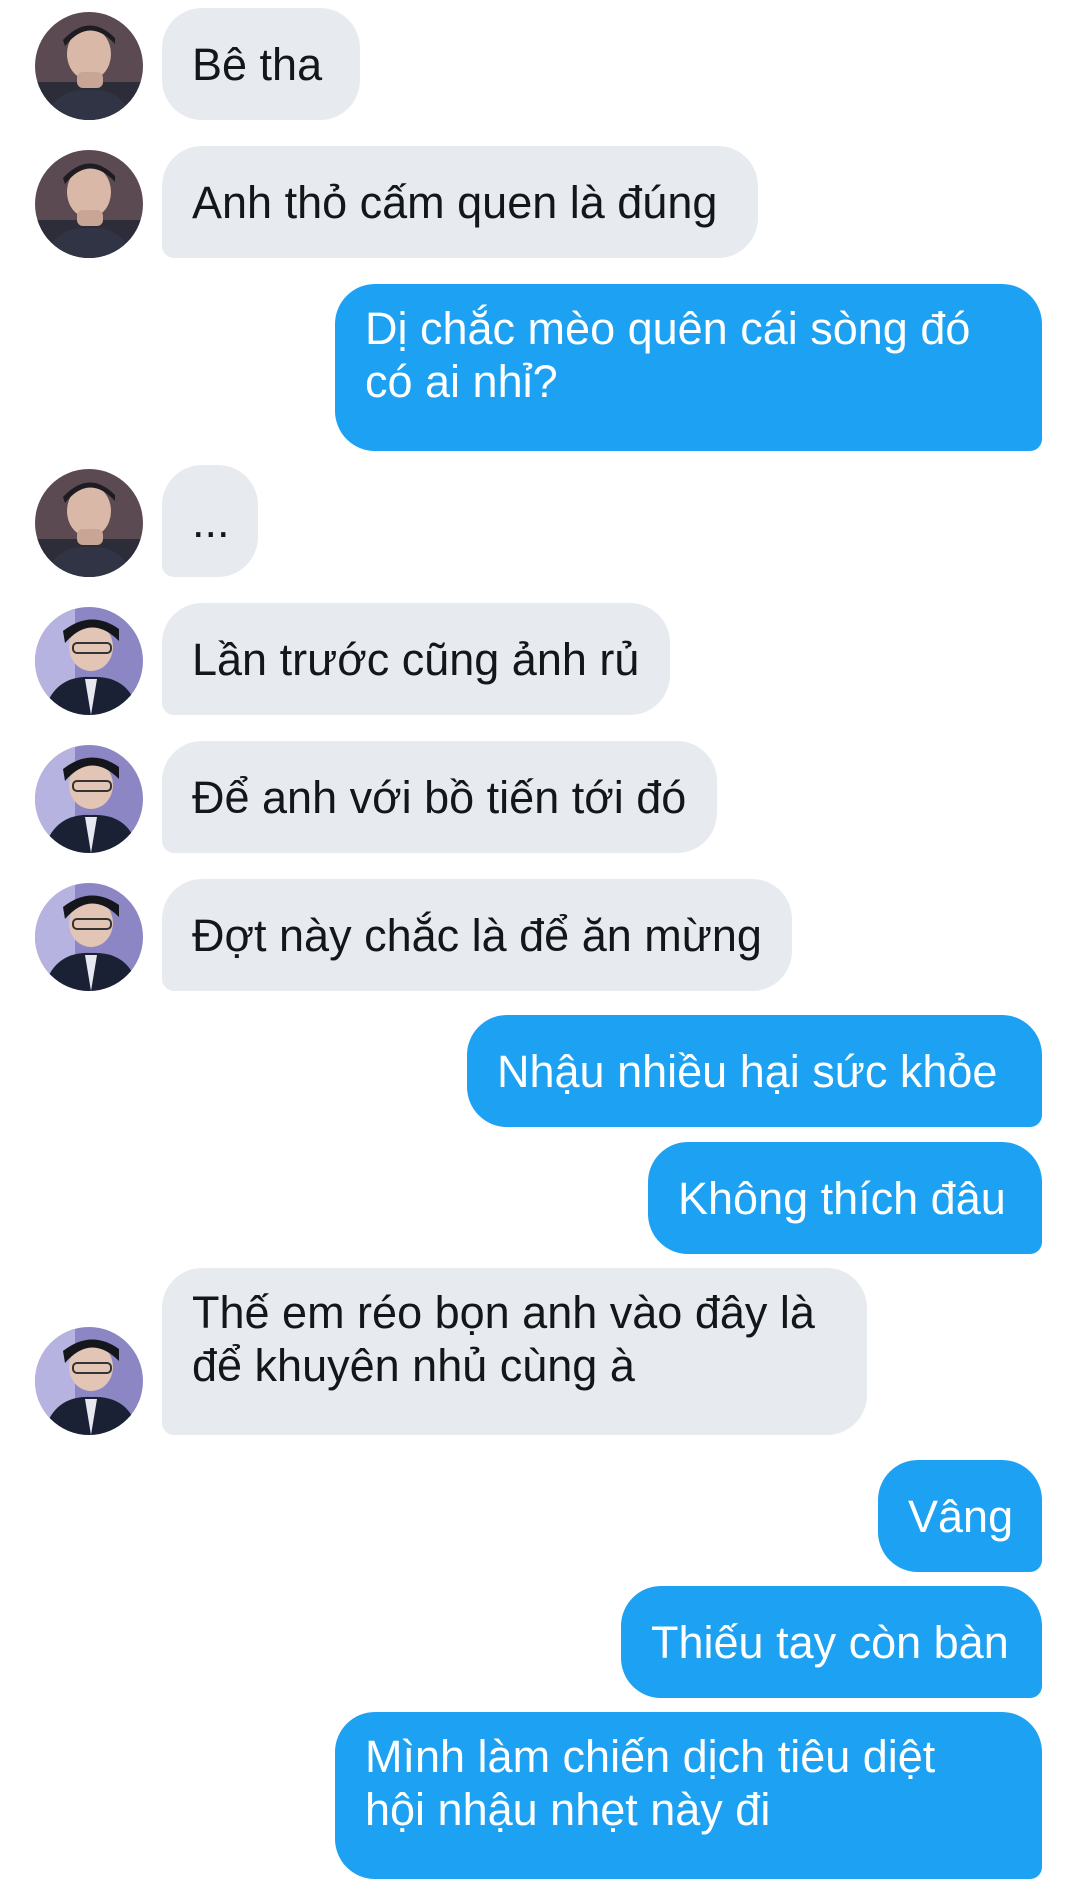  I want to click on message-text-line-1: Mình làm chiến dịch tiêu diệt, so click(650, 1756).